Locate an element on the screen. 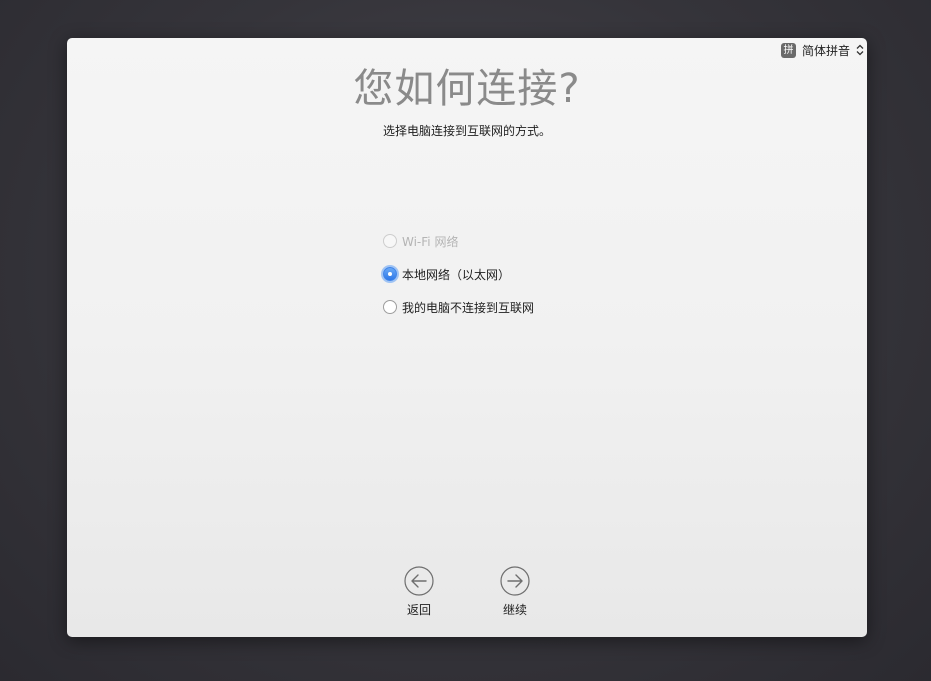 The width and height of the screenshot is (931, 681). no-internet-radio is located at coordinates (390, 307).